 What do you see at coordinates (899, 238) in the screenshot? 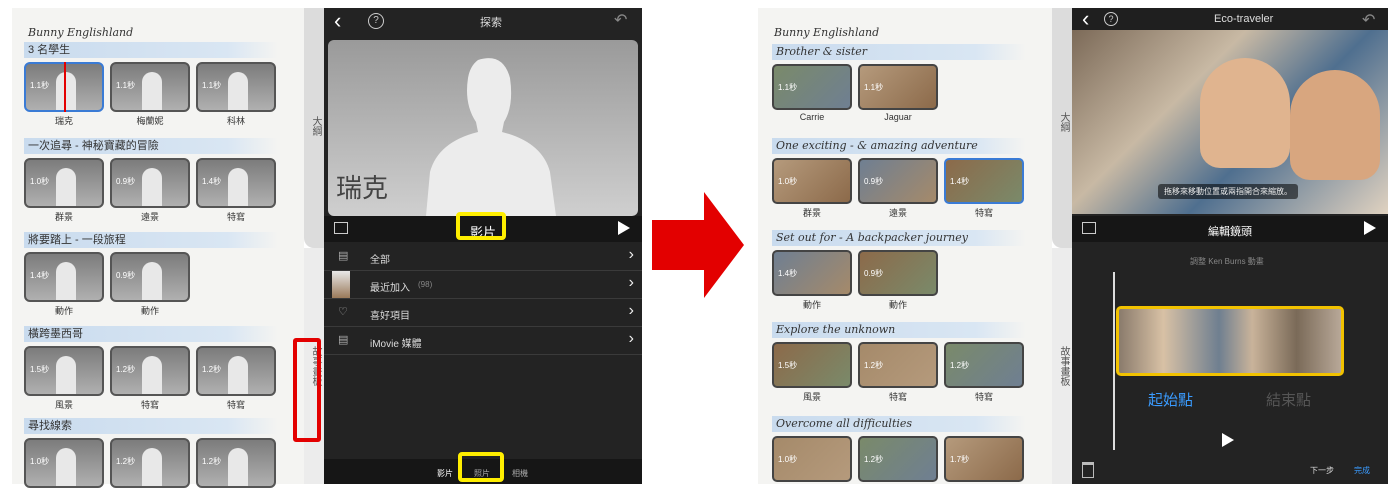
I see `section-header: Set out for - A backpacker journey` at bounding box center [899, 238].